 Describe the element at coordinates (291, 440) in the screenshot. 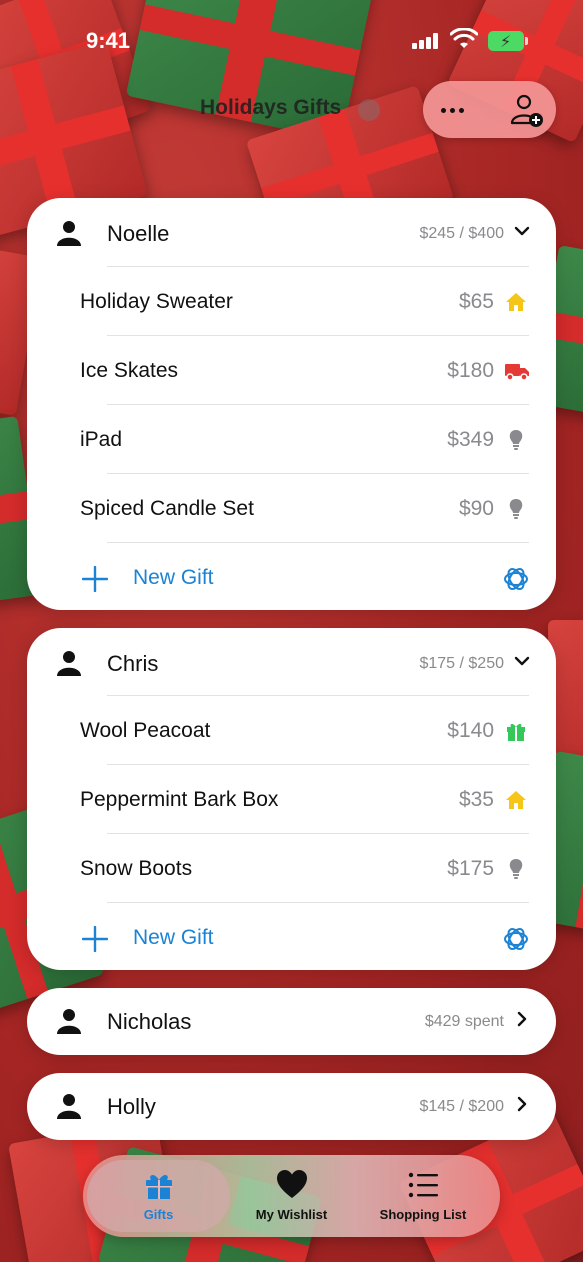

I see `gift-row: iPad $349` at that location.